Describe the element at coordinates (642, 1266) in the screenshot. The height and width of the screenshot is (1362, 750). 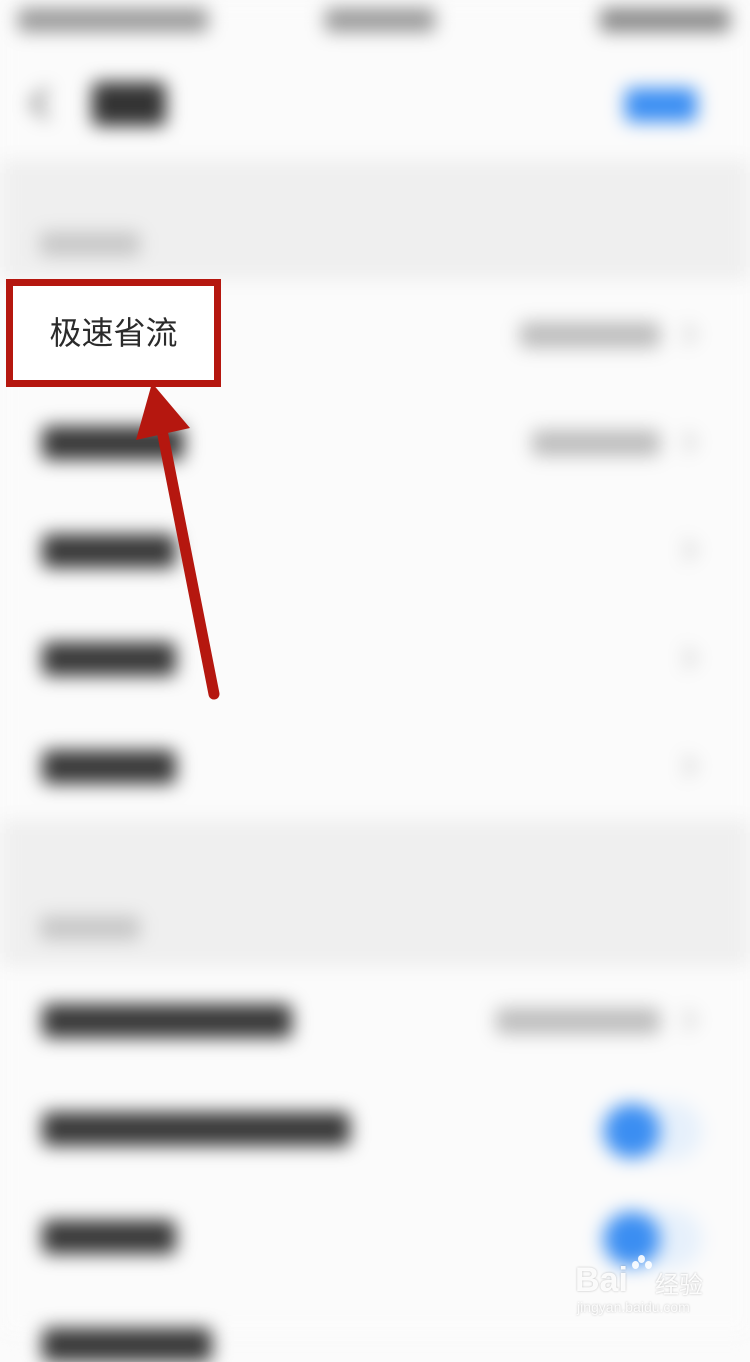
I see `baidu-paw-icon` at that location.